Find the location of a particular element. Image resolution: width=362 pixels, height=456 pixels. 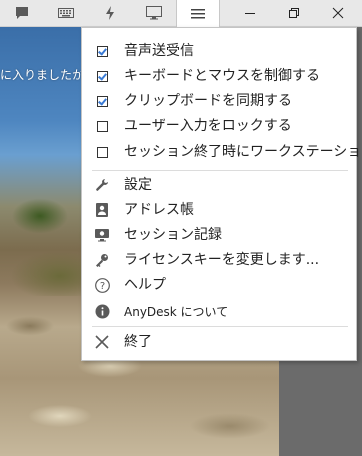

checkbox-sync-clipboard is located at coordinates (102, 101).